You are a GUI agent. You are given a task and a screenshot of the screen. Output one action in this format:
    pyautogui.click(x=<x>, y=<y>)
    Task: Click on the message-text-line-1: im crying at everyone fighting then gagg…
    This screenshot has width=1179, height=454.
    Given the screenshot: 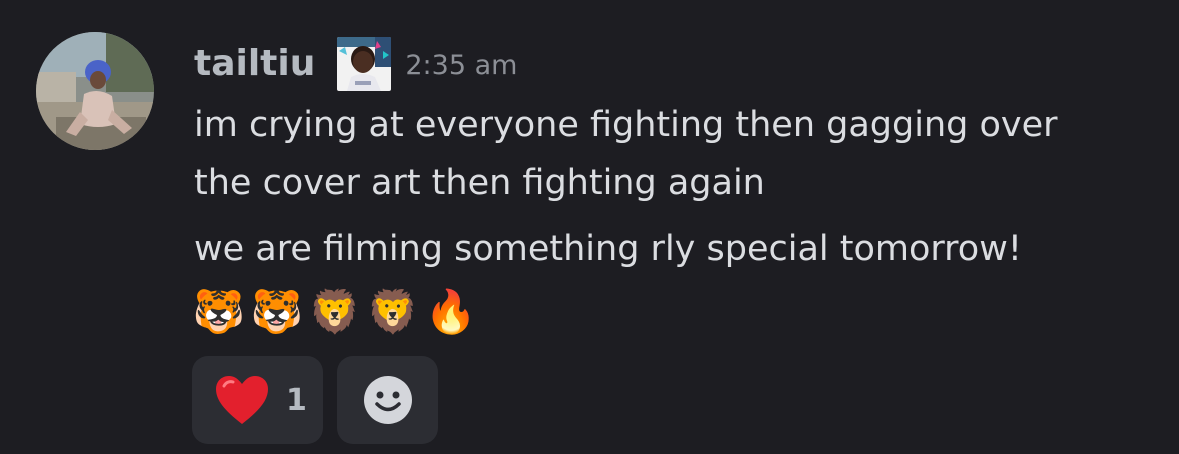 What is the action you would take?
    pyautogui.click(x=626, y=125)
    